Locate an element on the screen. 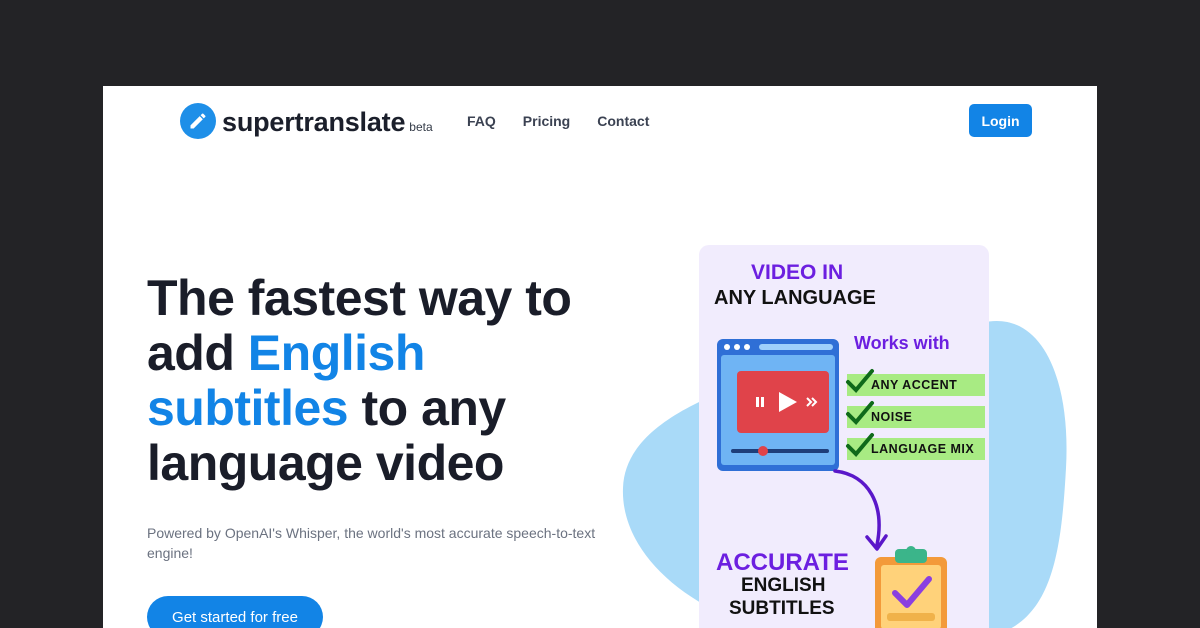 The height and width of the screenshot is (628, 1200). beta-badge: beta is located at coordinates (421, 127).